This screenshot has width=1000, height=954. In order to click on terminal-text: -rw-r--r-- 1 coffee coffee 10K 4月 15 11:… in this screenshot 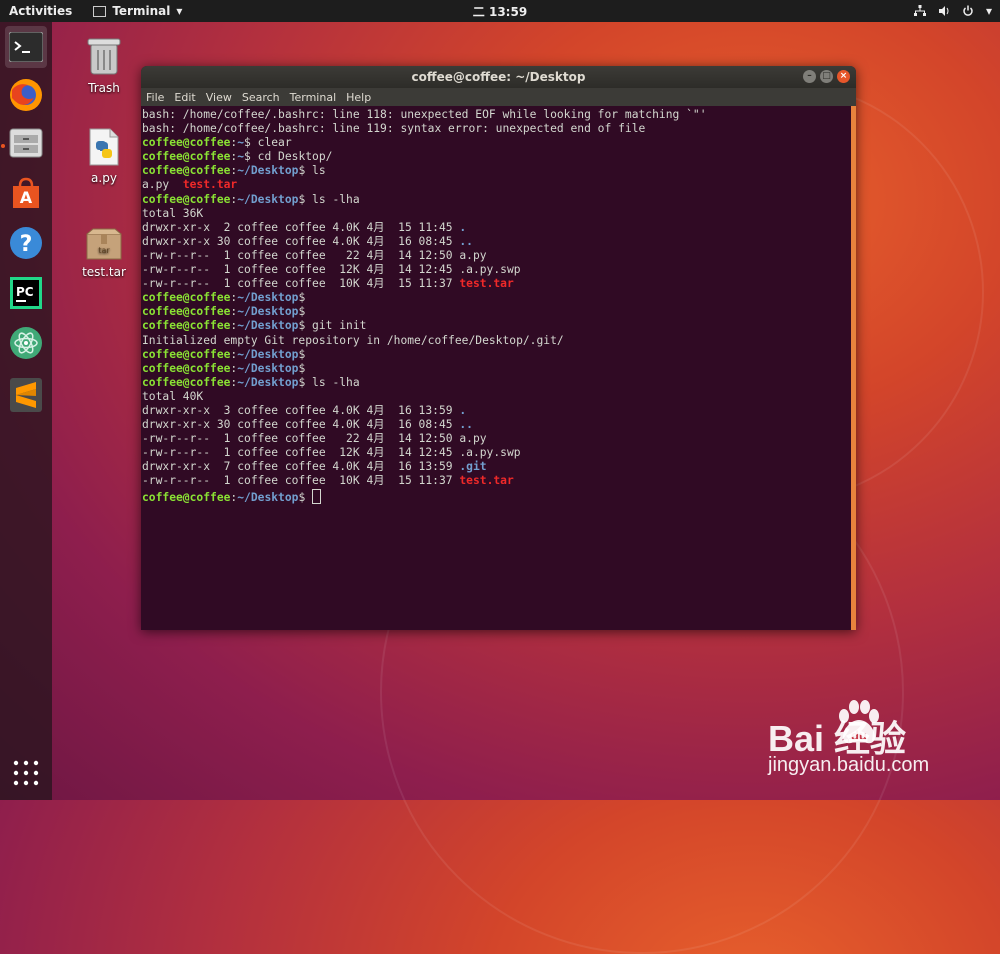, I will do `click(301, 284)`.